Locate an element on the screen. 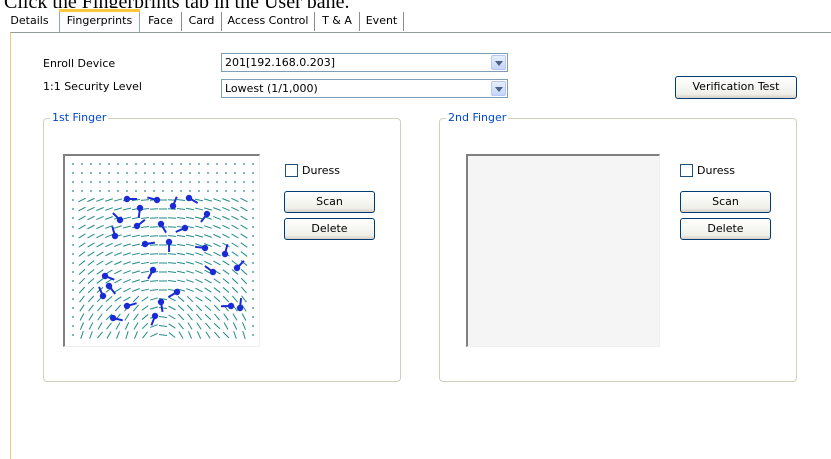 This screenshot has height=459, width=831. security-level-select: Lowest (1/1,000) is located at coordinates (364, 88).